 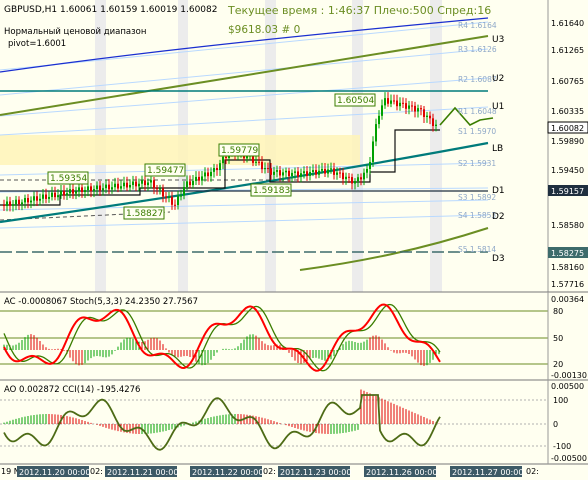 What do you see at coordinates (10, 471) in the screenshot?
I see `time-label: 19 N` at bounding box center [10, 471].